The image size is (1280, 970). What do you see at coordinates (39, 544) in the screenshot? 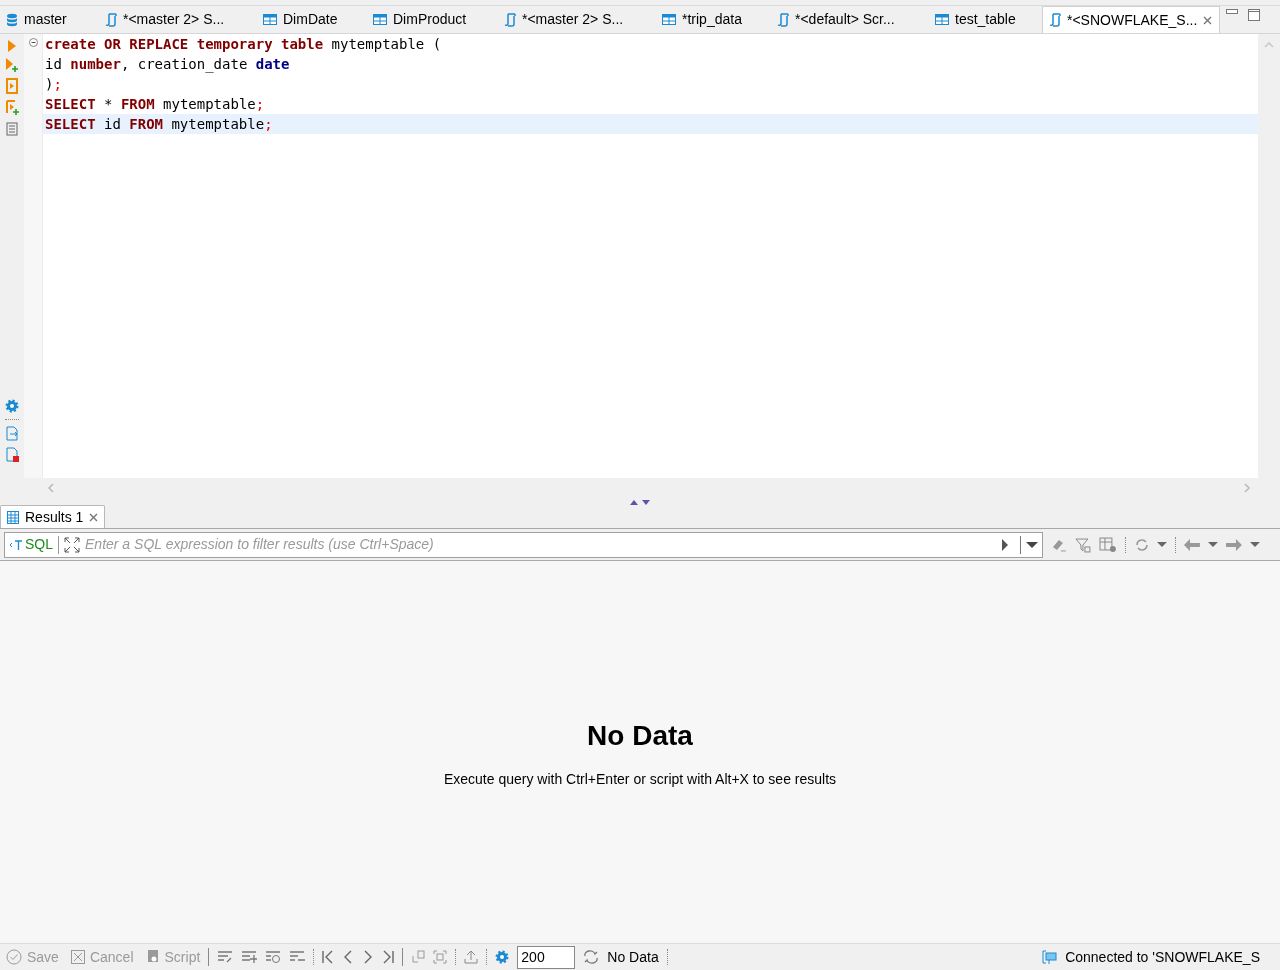
I see `sql-mode-label: SQL` at bounding box center [39, 544].